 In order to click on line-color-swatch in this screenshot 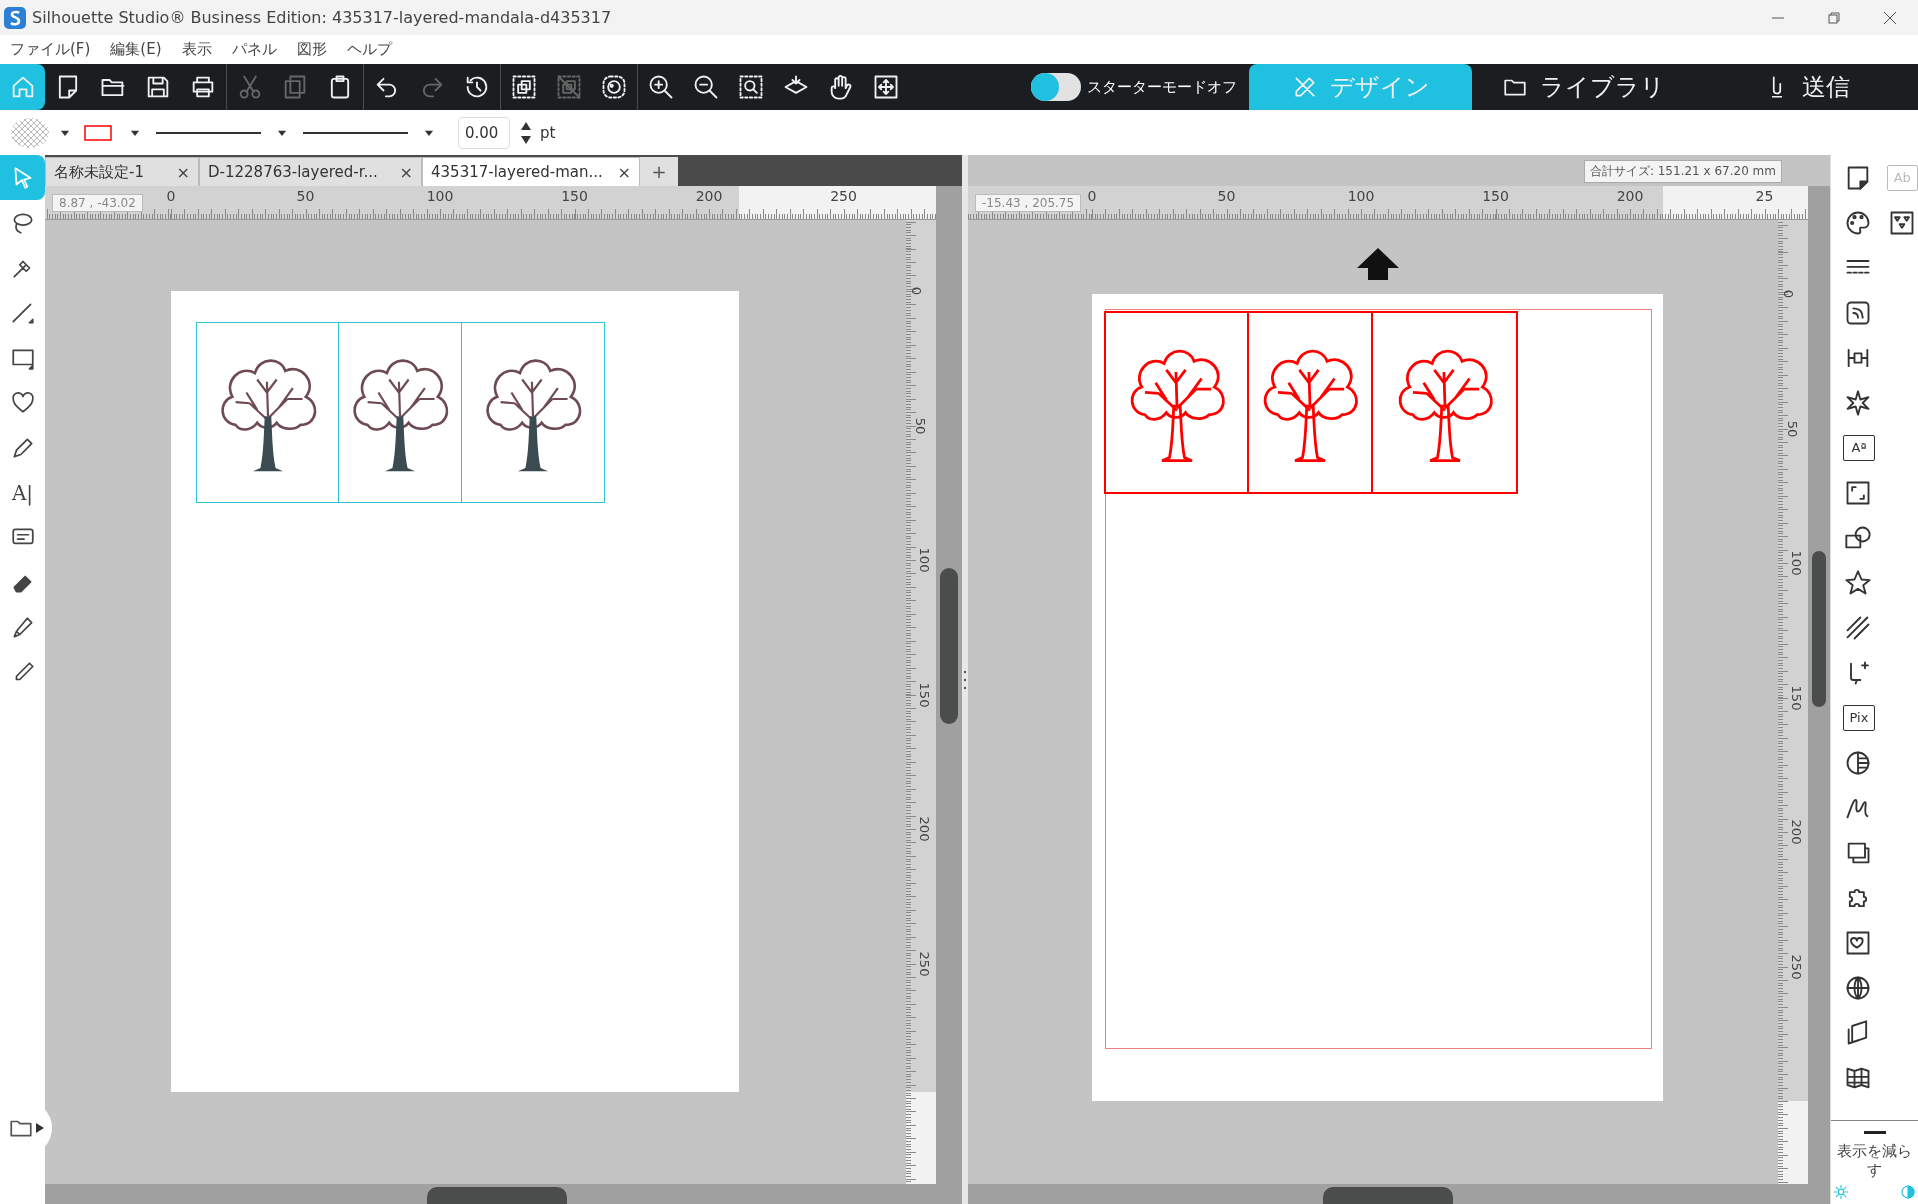, I will do `click(98, 132)`.